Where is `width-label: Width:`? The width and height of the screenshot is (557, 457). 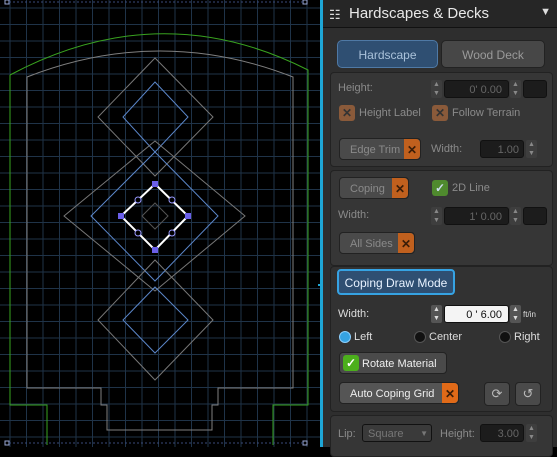 width-label: Width: is located at coordinates (354, 314).